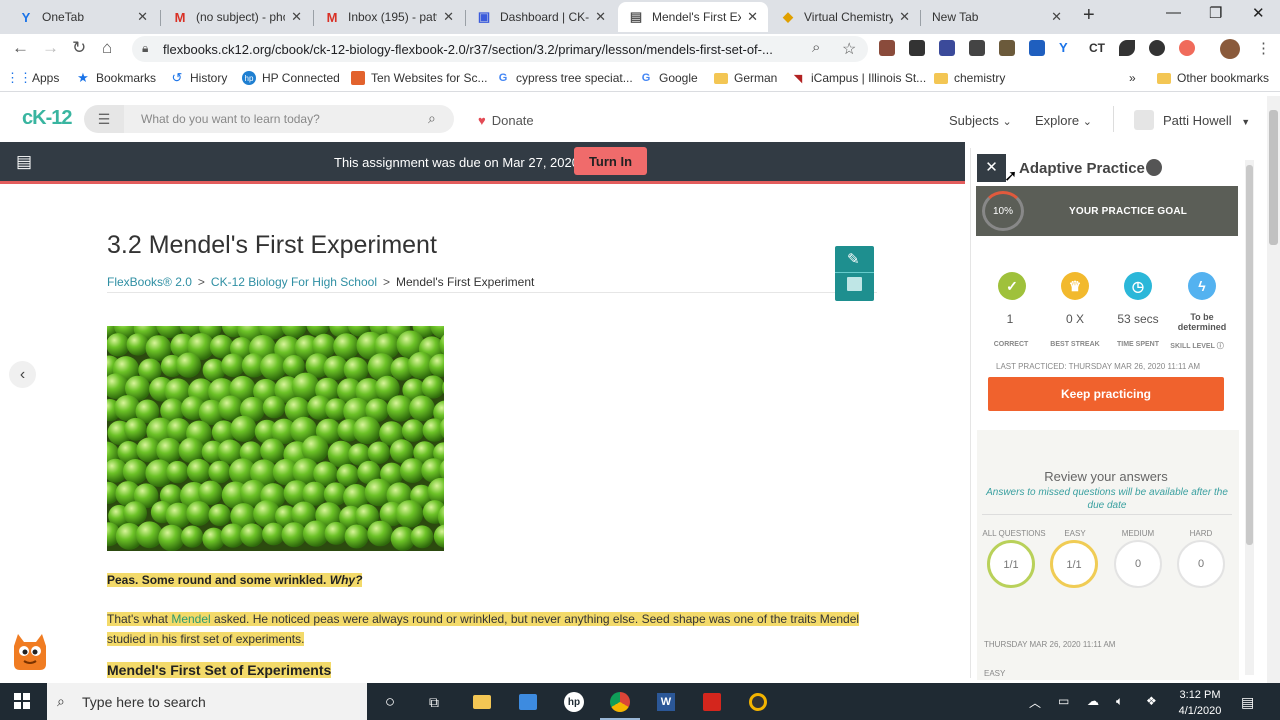  What do you see at coordinates (574, 702) in the screenshot?
I see `hp-app-icon: hp` at bounding box center [574, 702].